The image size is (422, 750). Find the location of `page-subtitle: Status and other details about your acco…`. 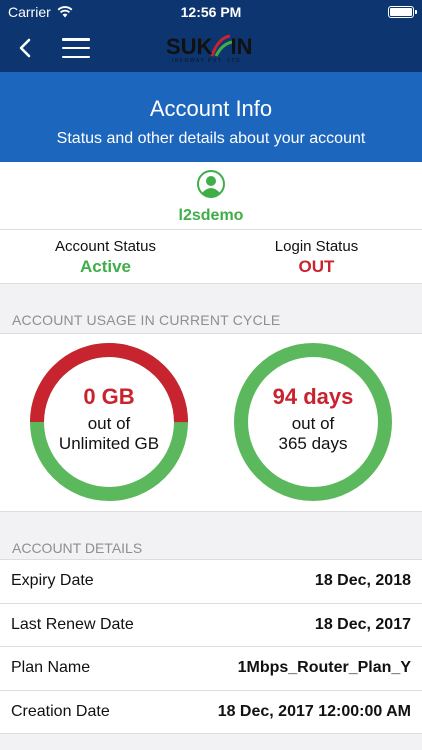

page-subtitle: Status and other details about your acco… is located at coordinates (211, 138).